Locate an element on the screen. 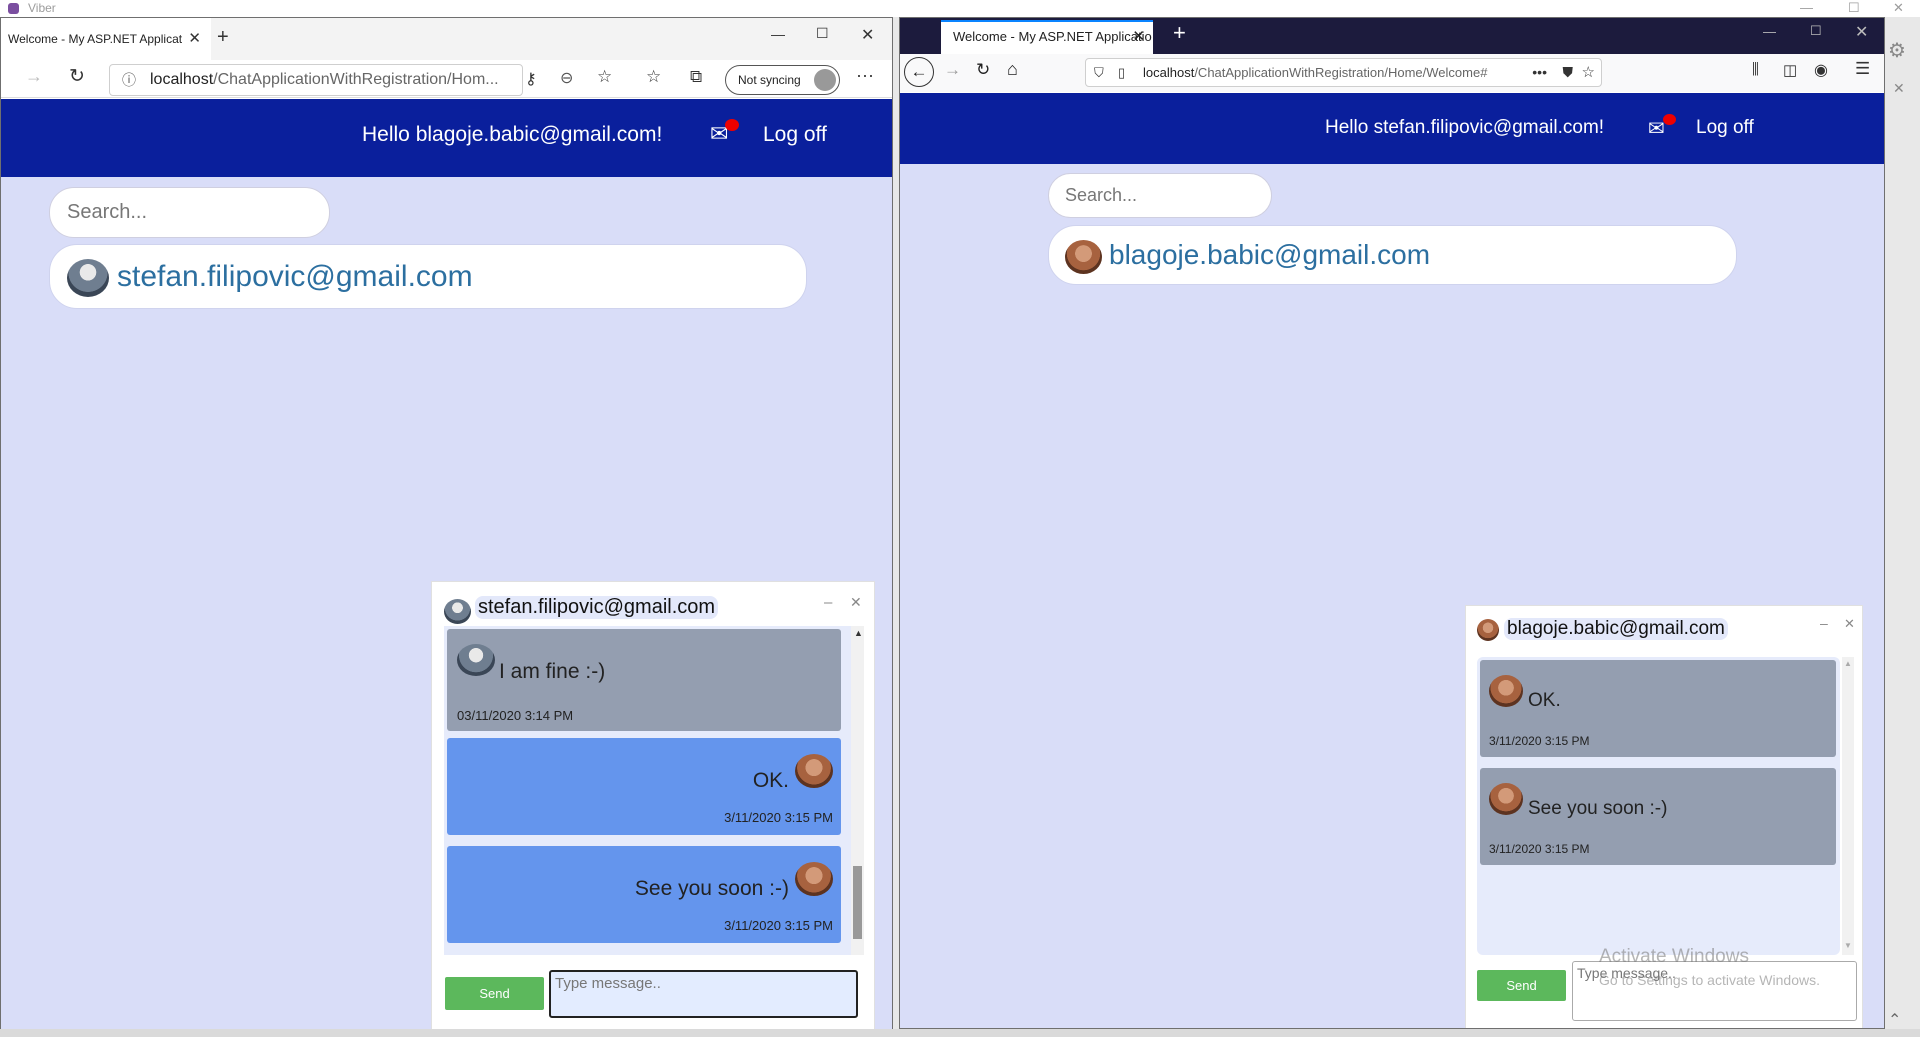  browser-tab: Welcome - My ASP.NET Applicat ✕ is located at coordinates (106, 39).